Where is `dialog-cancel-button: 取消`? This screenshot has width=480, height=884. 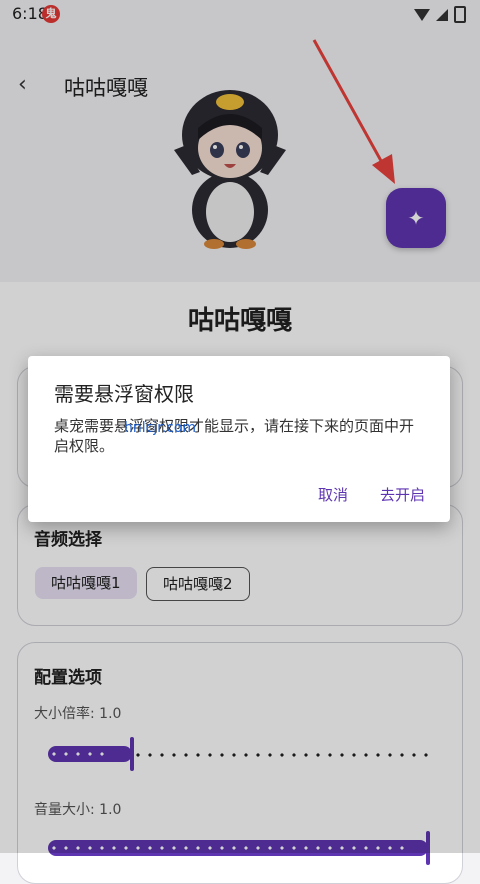
dialog-cancel-button: 取消 is located at coordinates (333, 494).